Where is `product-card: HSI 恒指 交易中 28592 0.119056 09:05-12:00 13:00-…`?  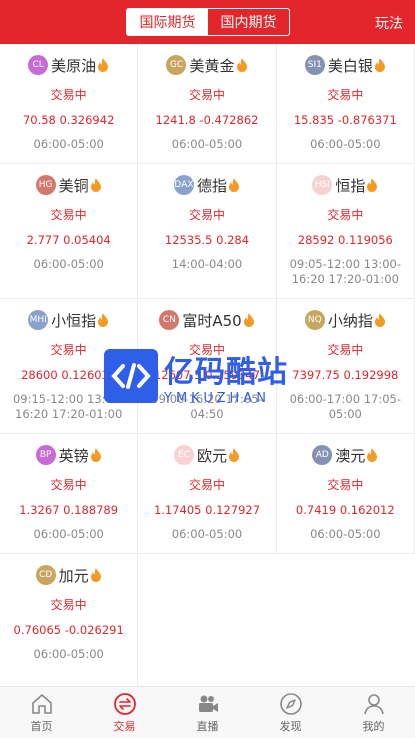 product-card: HSI 恒指 交易中 28592 0.119056 09:05-12:00 13:00-… is located at coordinates (345, 231).